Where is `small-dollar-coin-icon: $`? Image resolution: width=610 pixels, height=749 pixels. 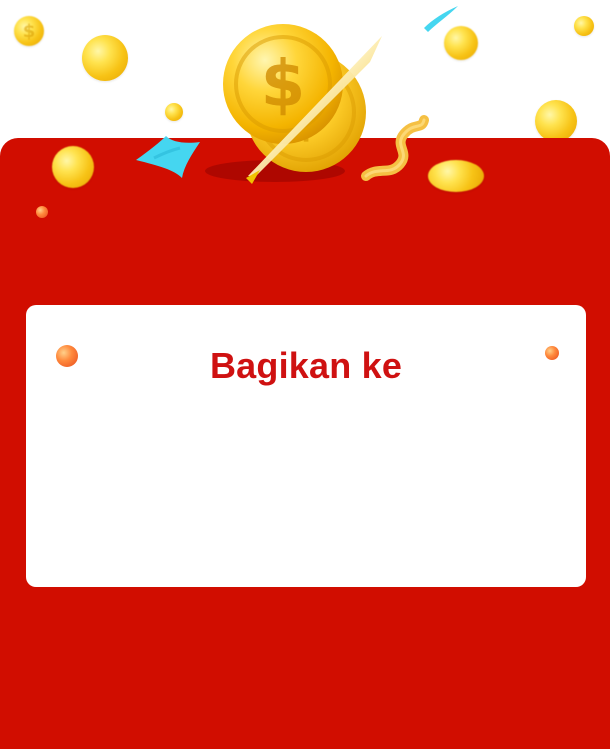
small-dollar-coin-icon: $ is located at coordinates (29, 31).